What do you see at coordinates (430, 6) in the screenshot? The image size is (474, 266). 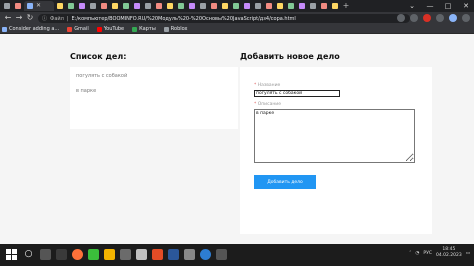 I see `minimize-icon: —` at bounding box center [430, 6].